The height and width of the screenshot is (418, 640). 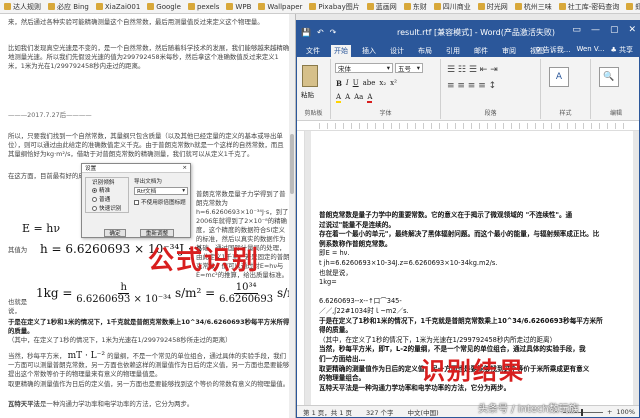 What do you see at coordinates (306, 32) in the screenshot?
I see `save-icon: 💾` at bounding box center [306, 32].